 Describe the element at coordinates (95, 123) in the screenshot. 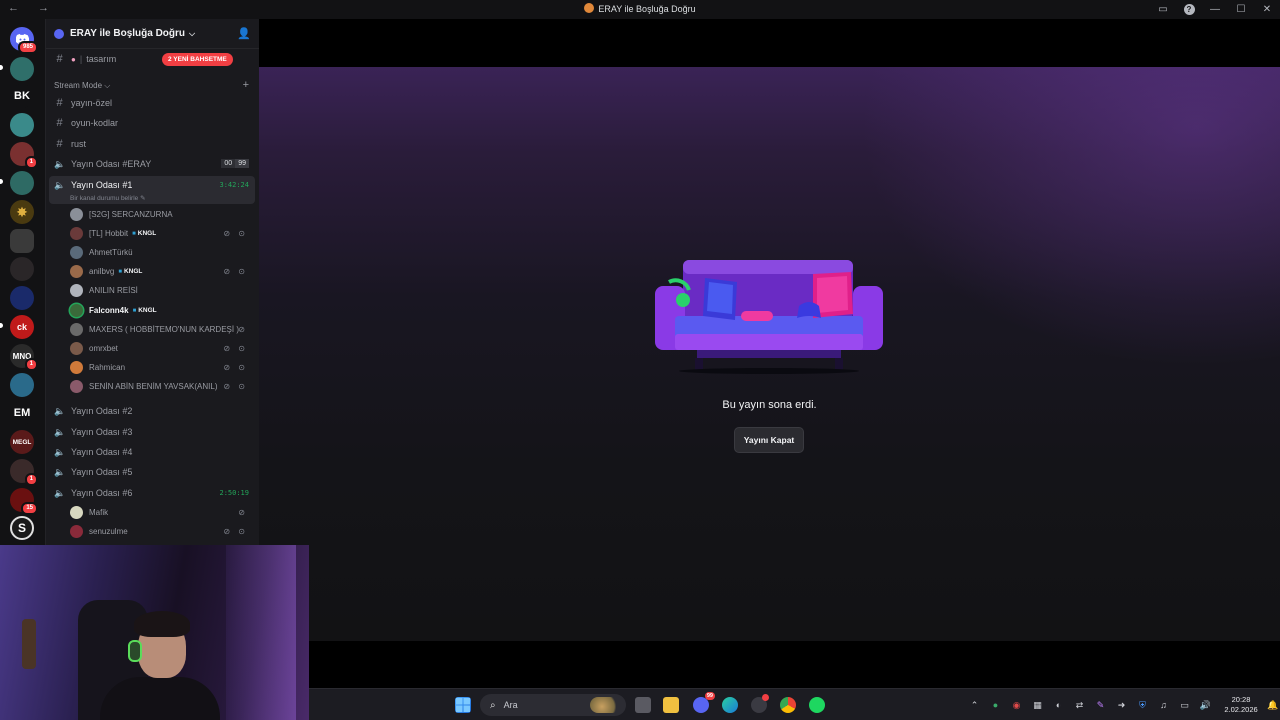

I see `channel-label: oyun-kodlar` at that location.